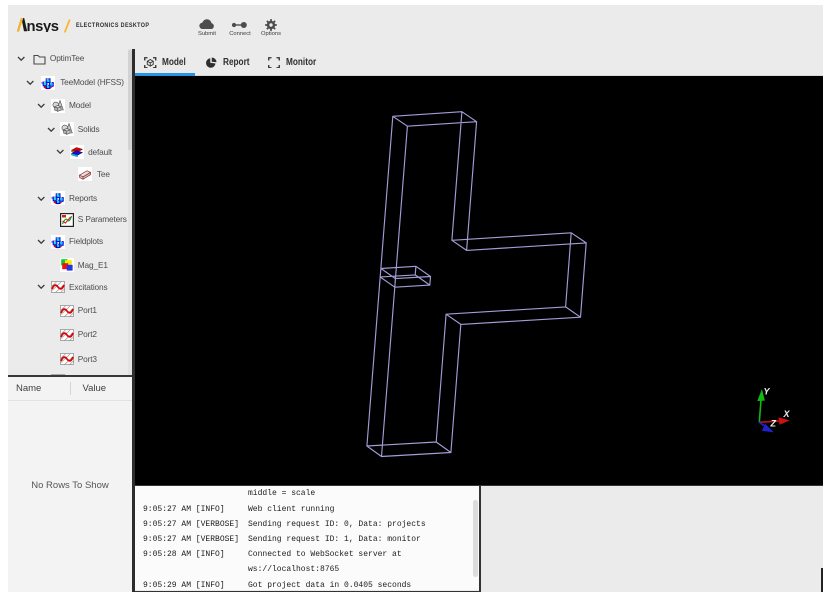 The image size is (829, 596). Describe the element at coordinates (43, 25) in the screenshot. I see `svg-text: nsys` at that location.